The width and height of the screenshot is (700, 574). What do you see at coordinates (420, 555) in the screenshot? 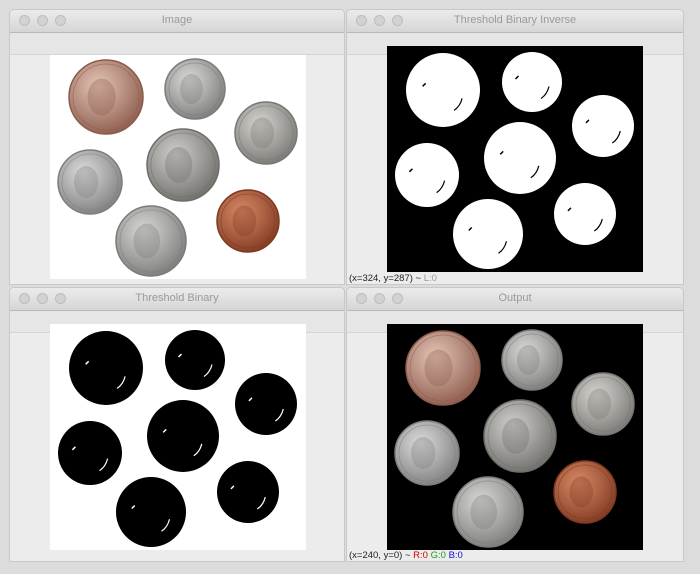
I see `status-red: R:0` at bounding box center [420, 555].